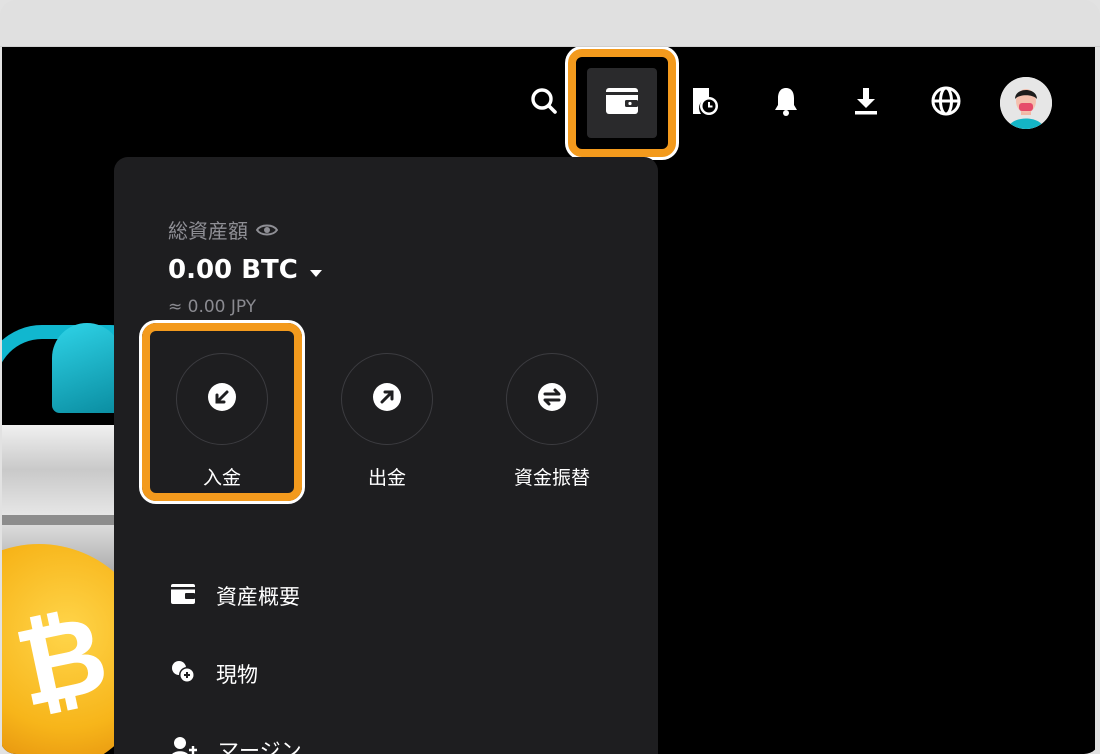 This screenshot has width=1100, height=754. Describe the element at coordinates (183, 596) in the screenshot. I see `wallet-icon` at that location.